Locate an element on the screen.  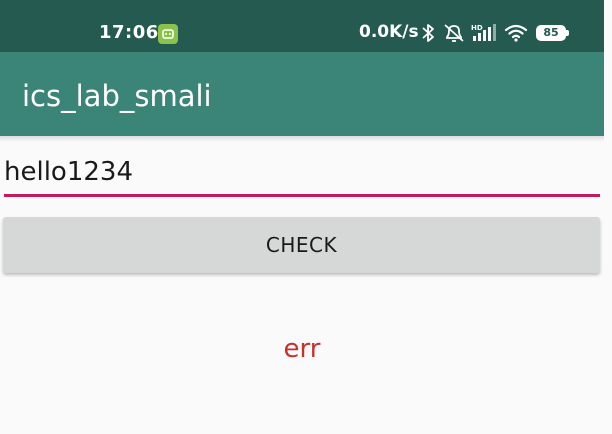
alarm-off-icon is located at coordinates (454, 35).